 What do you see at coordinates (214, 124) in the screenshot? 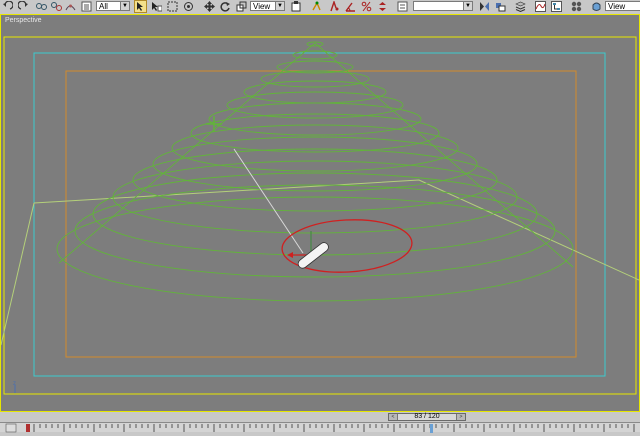
I see `light-target-cross` at bounding box center [214, 124].